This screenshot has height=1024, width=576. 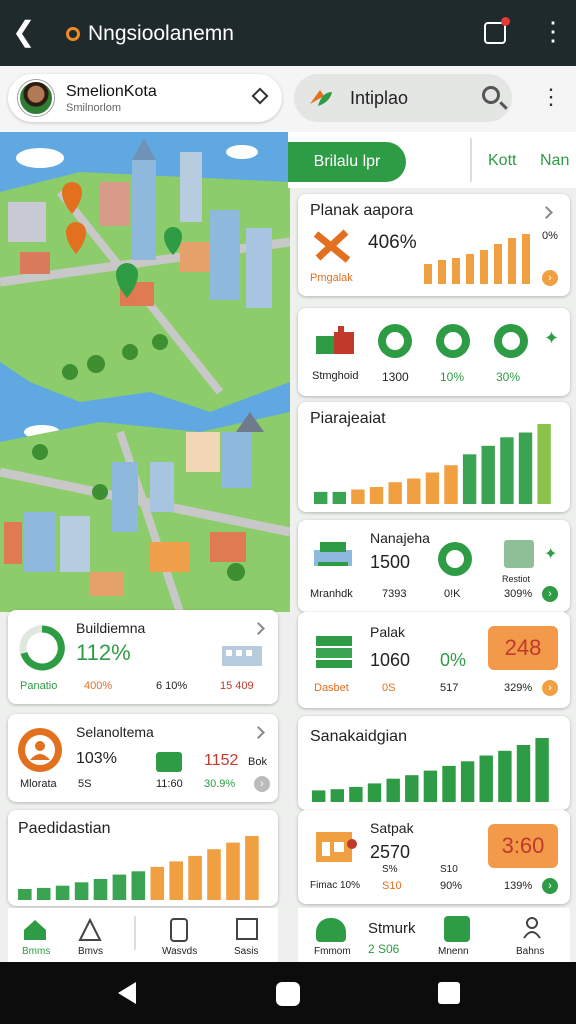 What do you see at coordinates (38, 784) in the screenshot?
I see `card-label: Mlorata` at bounding box center [38, 784].